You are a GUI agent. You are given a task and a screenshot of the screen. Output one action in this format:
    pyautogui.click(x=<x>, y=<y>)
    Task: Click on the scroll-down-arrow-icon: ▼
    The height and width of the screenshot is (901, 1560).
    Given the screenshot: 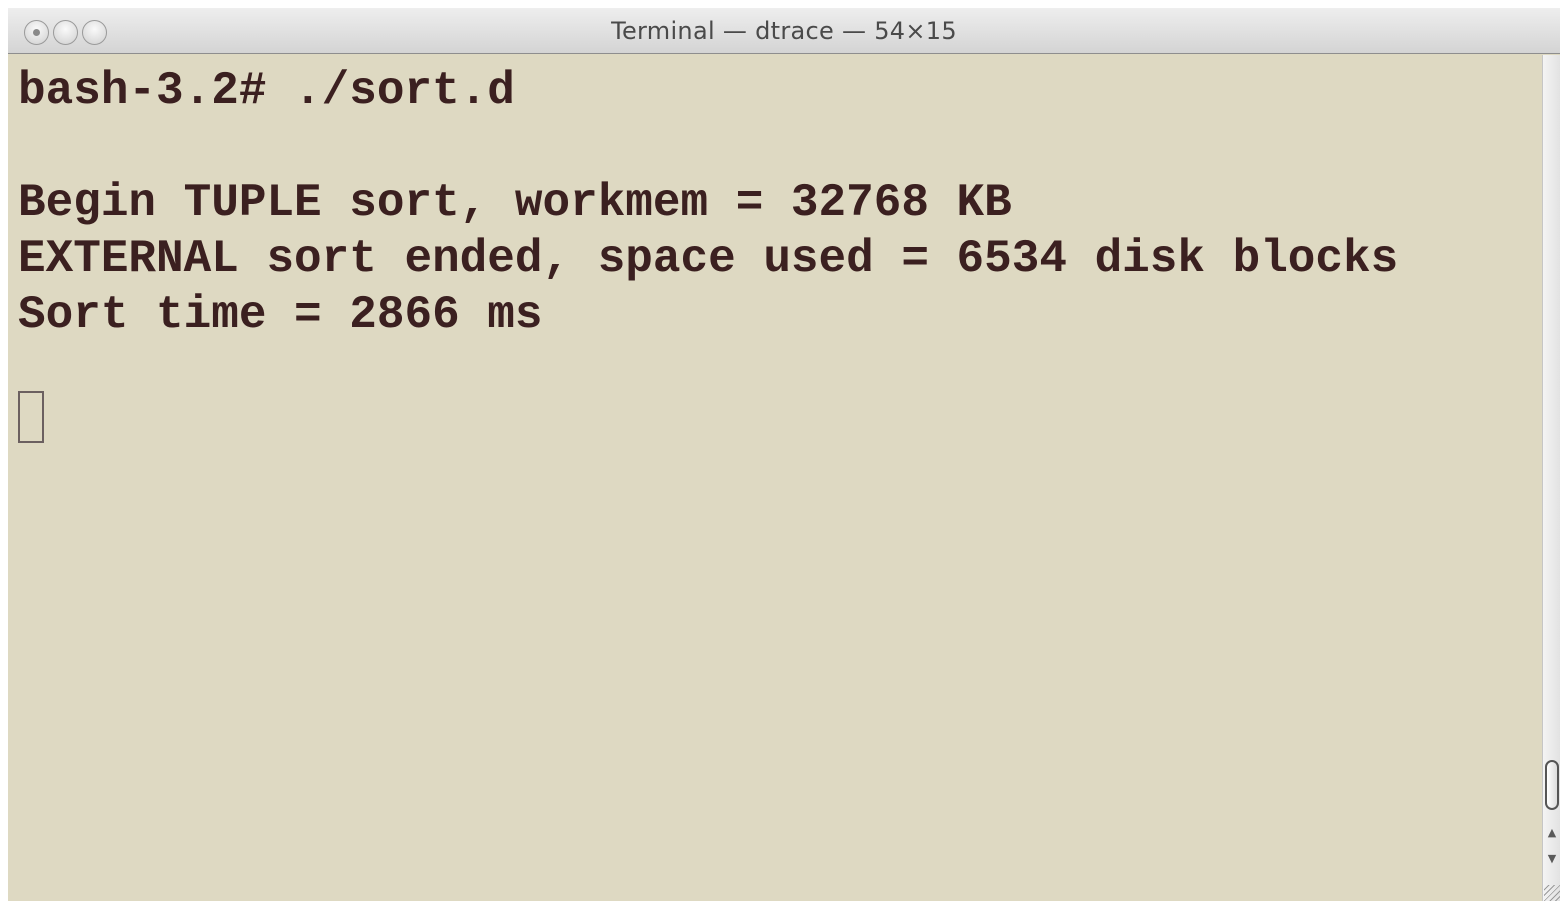 What is the action you would take?
    pyautogui.click(x=1552, y=859)
    